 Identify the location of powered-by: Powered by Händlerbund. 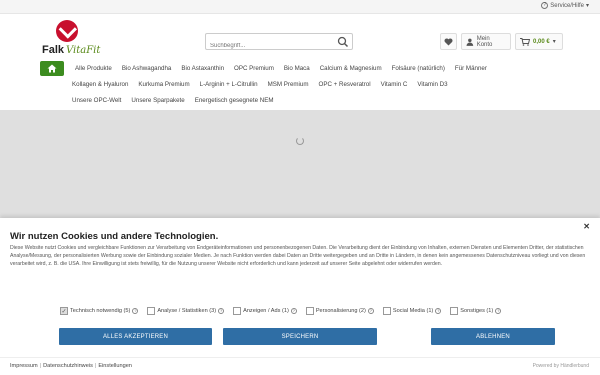
(561, 366).